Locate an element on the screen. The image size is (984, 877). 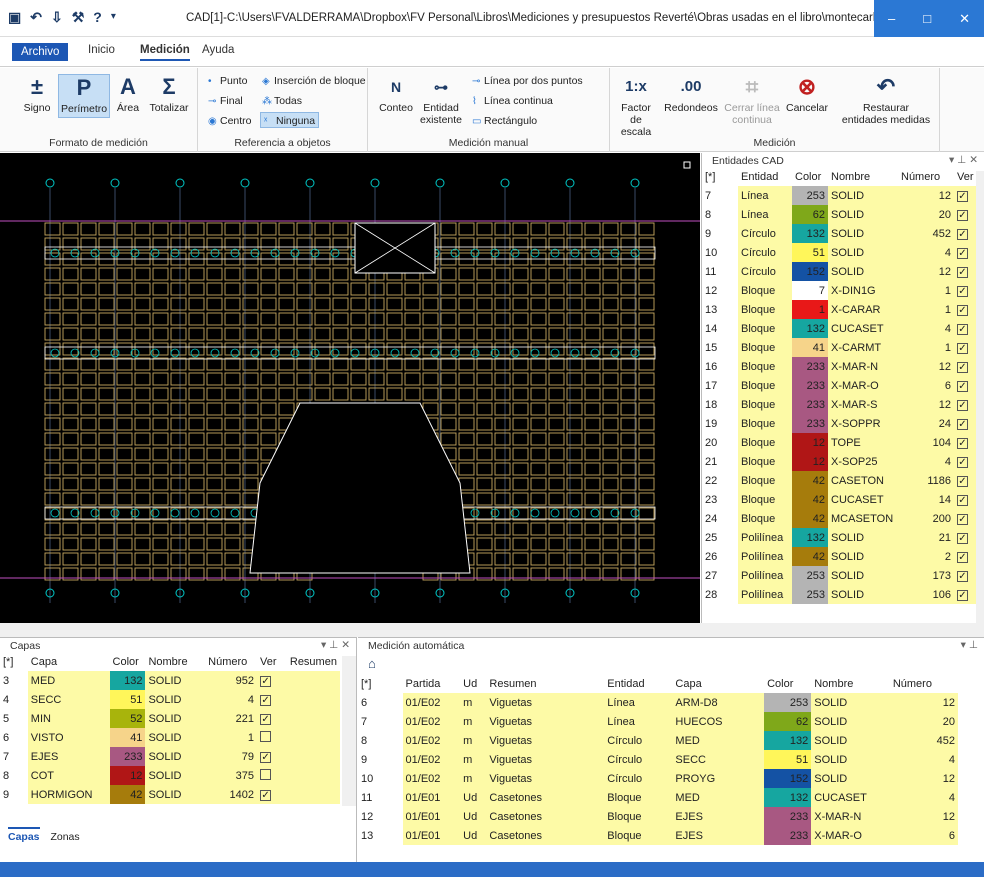
table-row: 26 Polilínea 42 SOLID 2 ✓ is located at coordinates (843, 556).